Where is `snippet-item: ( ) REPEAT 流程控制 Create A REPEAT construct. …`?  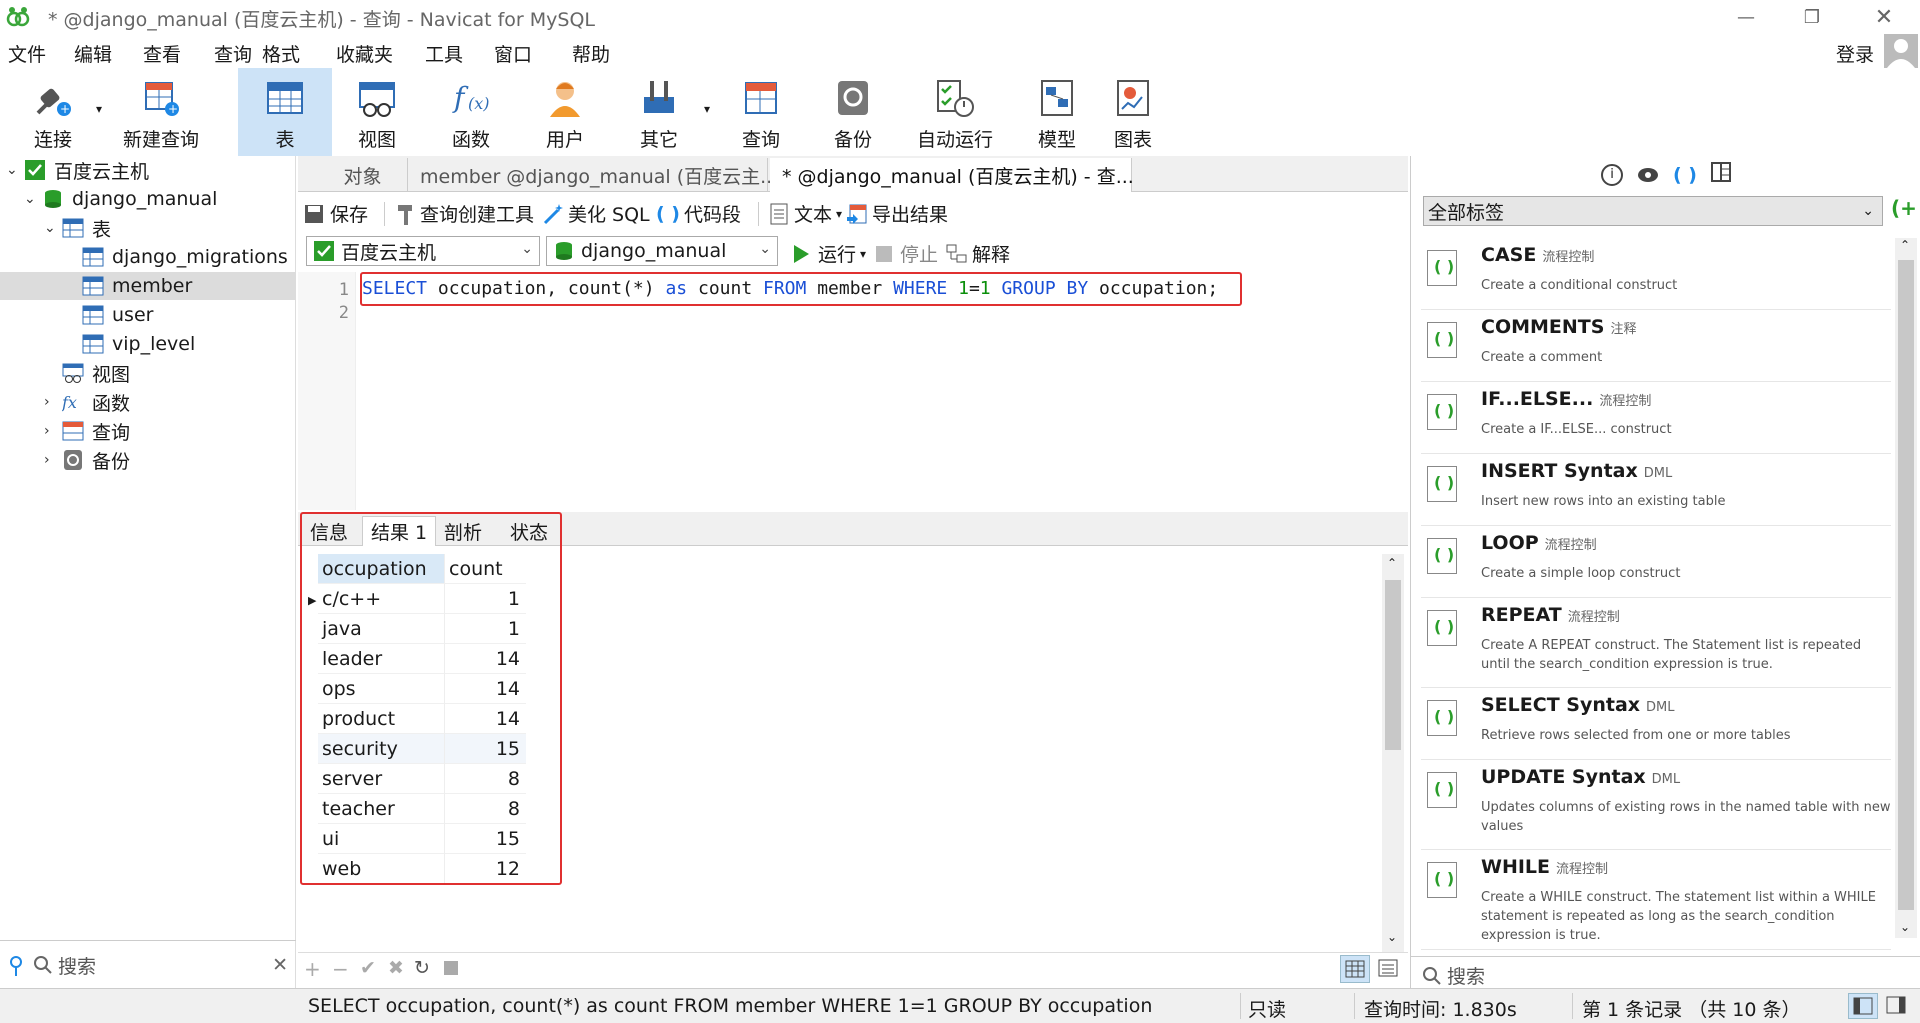
snippet-item: ( ) REPEAT 流程控制 Create A REPEAT construct. … is located at coordinates (1656, 643).